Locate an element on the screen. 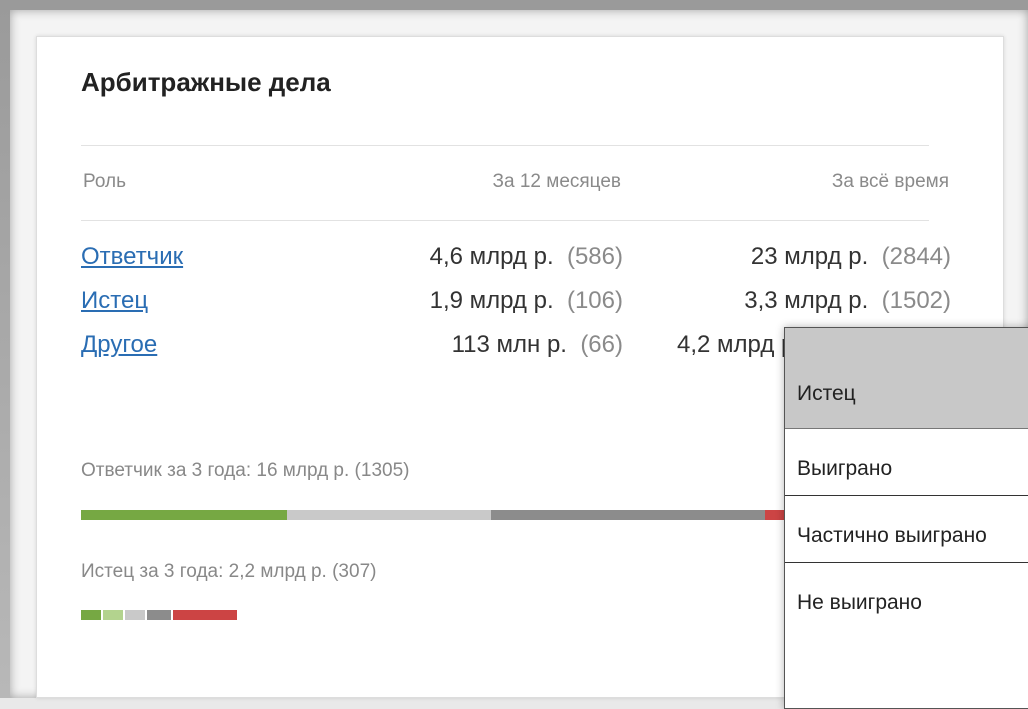 The image size is (1028, 709). tooltip-title: Истец is located at coordinates (826, 393).